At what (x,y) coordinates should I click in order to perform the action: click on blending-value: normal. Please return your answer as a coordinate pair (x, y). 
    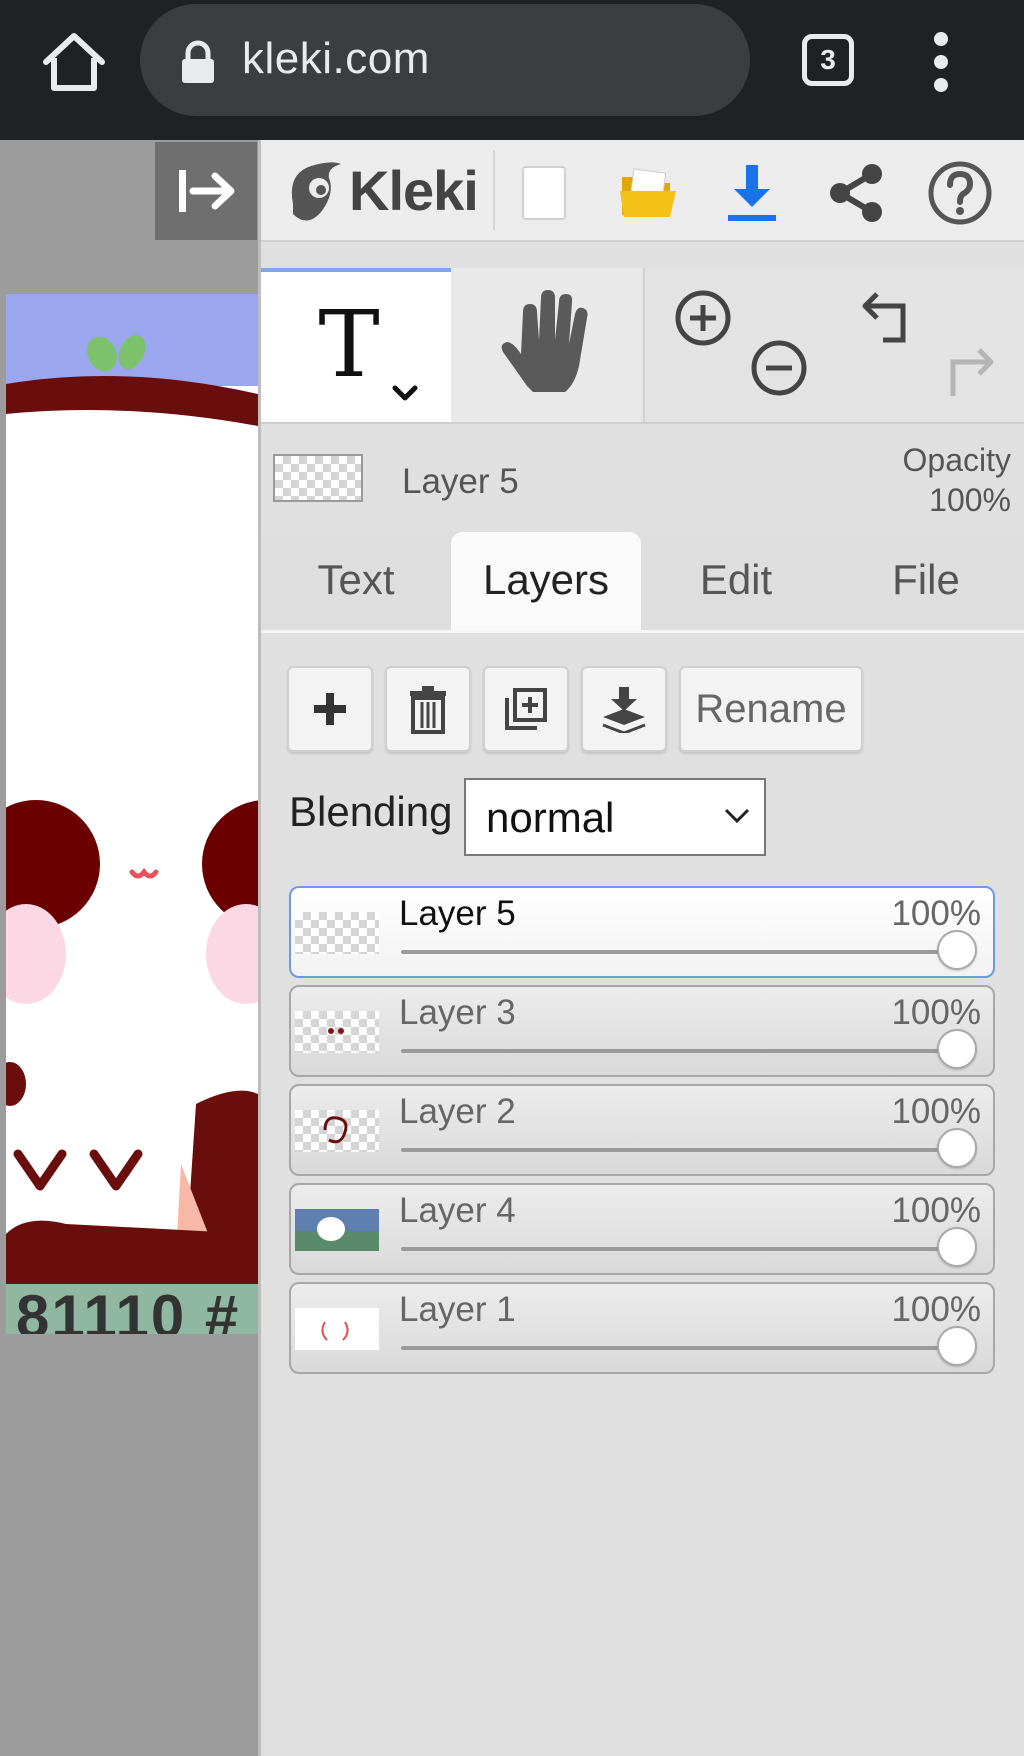
    Looking at the image, I should click on (550, 817).